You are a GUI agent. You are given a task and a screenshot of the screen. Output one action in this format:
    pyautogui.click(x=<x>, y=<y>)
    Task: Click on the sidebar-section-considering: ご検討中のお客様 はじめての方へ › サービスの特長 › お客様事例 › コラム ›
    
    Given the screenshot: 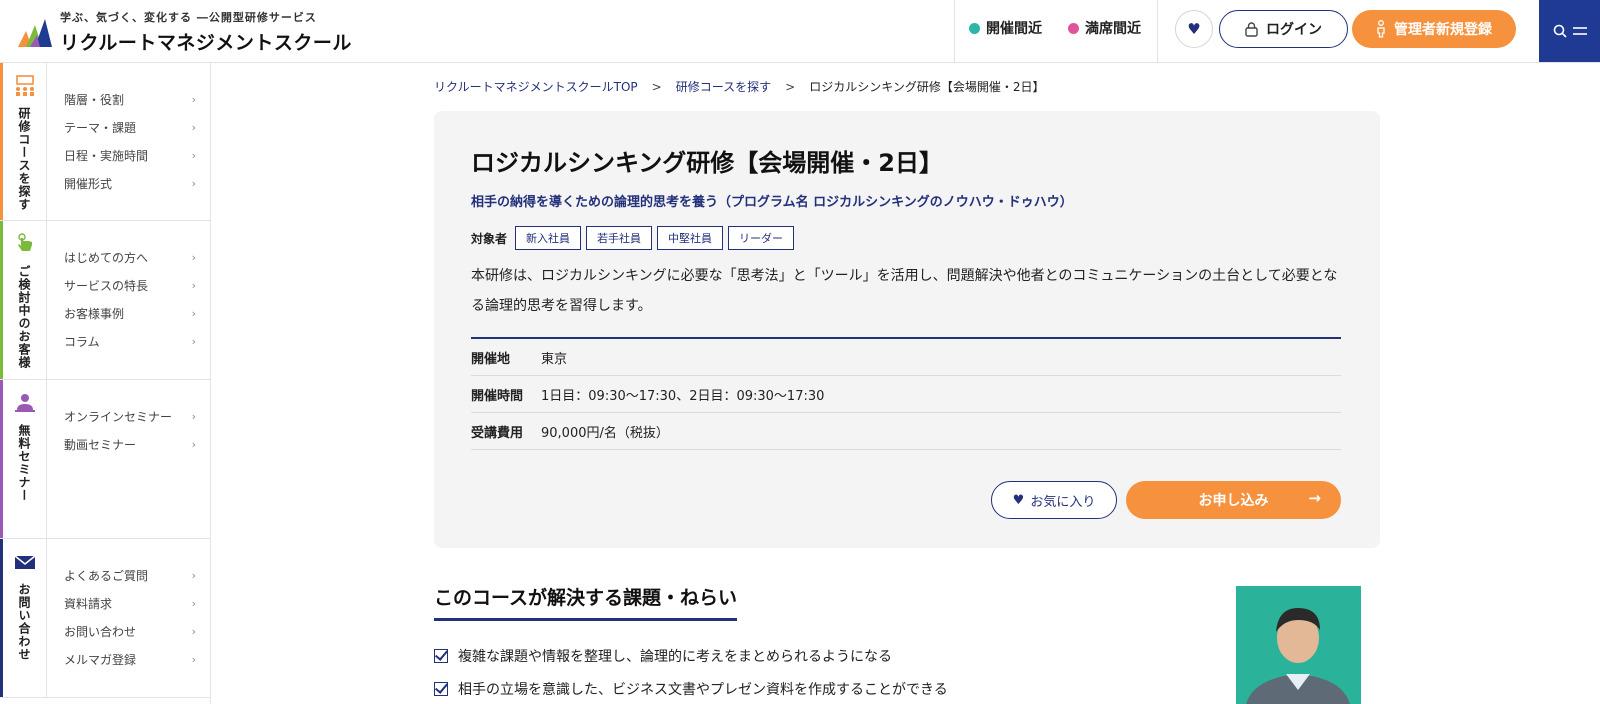 What is the action you would take?
    pyautogui.click(x=105, y=300)
    